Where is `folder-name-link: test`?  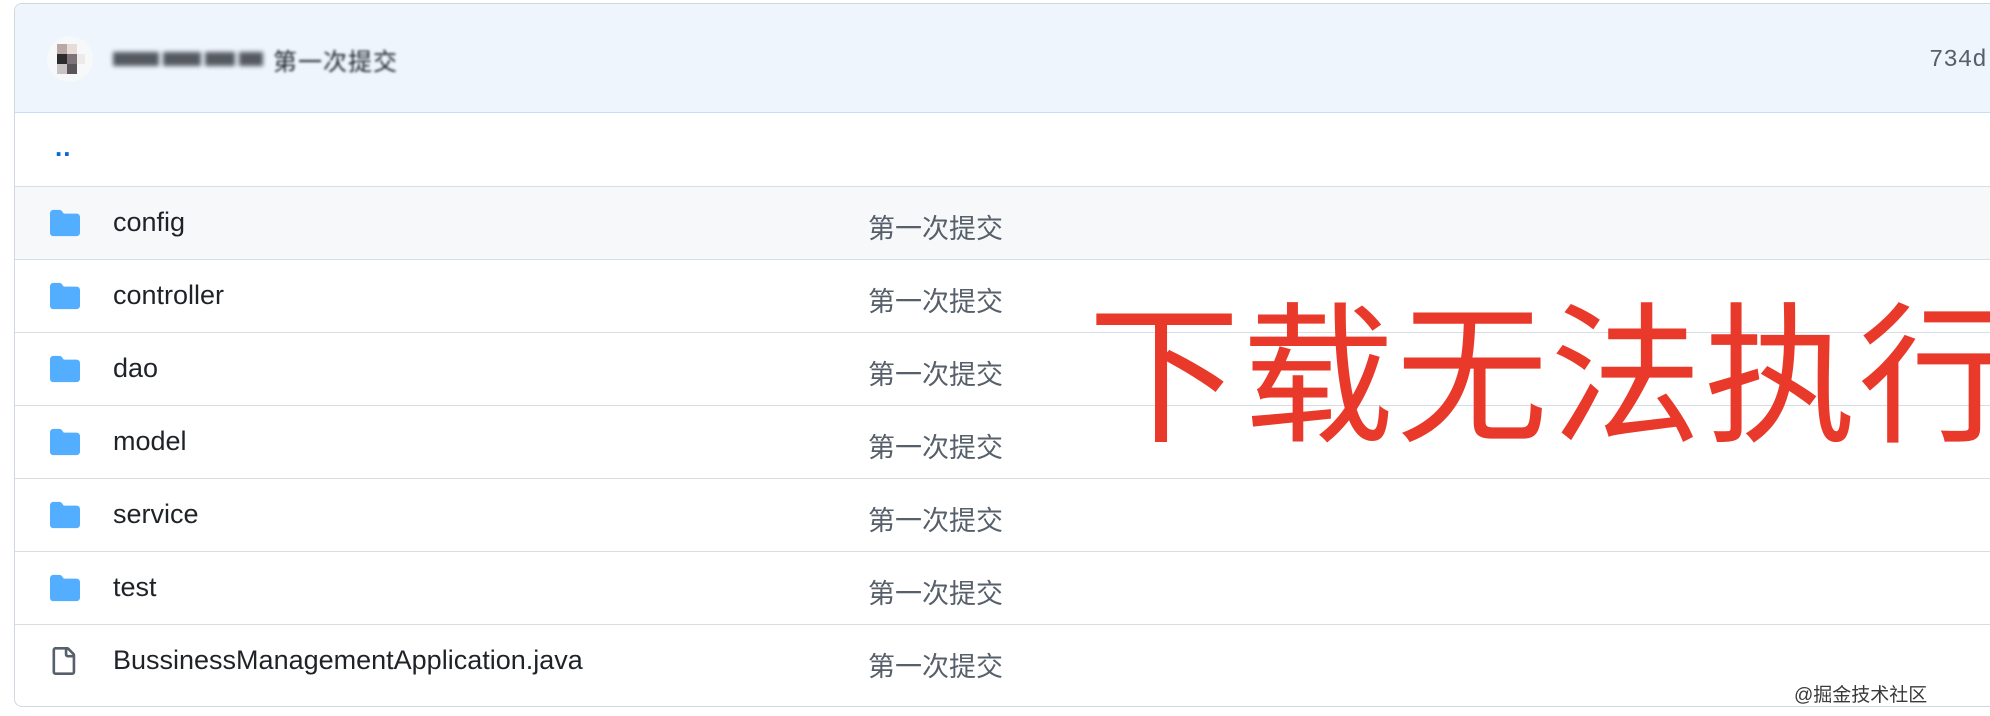 folder-name-link: test is located at coordinates (135, 587).